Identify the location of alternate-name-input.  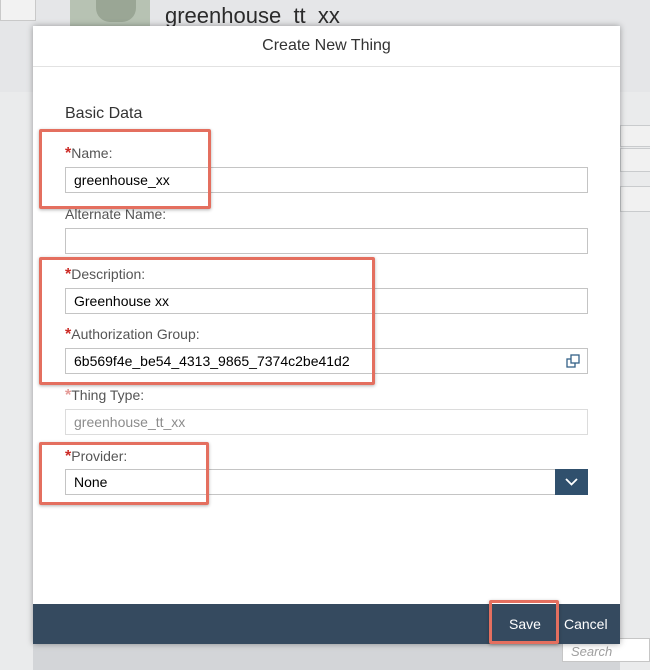
(326, 241).